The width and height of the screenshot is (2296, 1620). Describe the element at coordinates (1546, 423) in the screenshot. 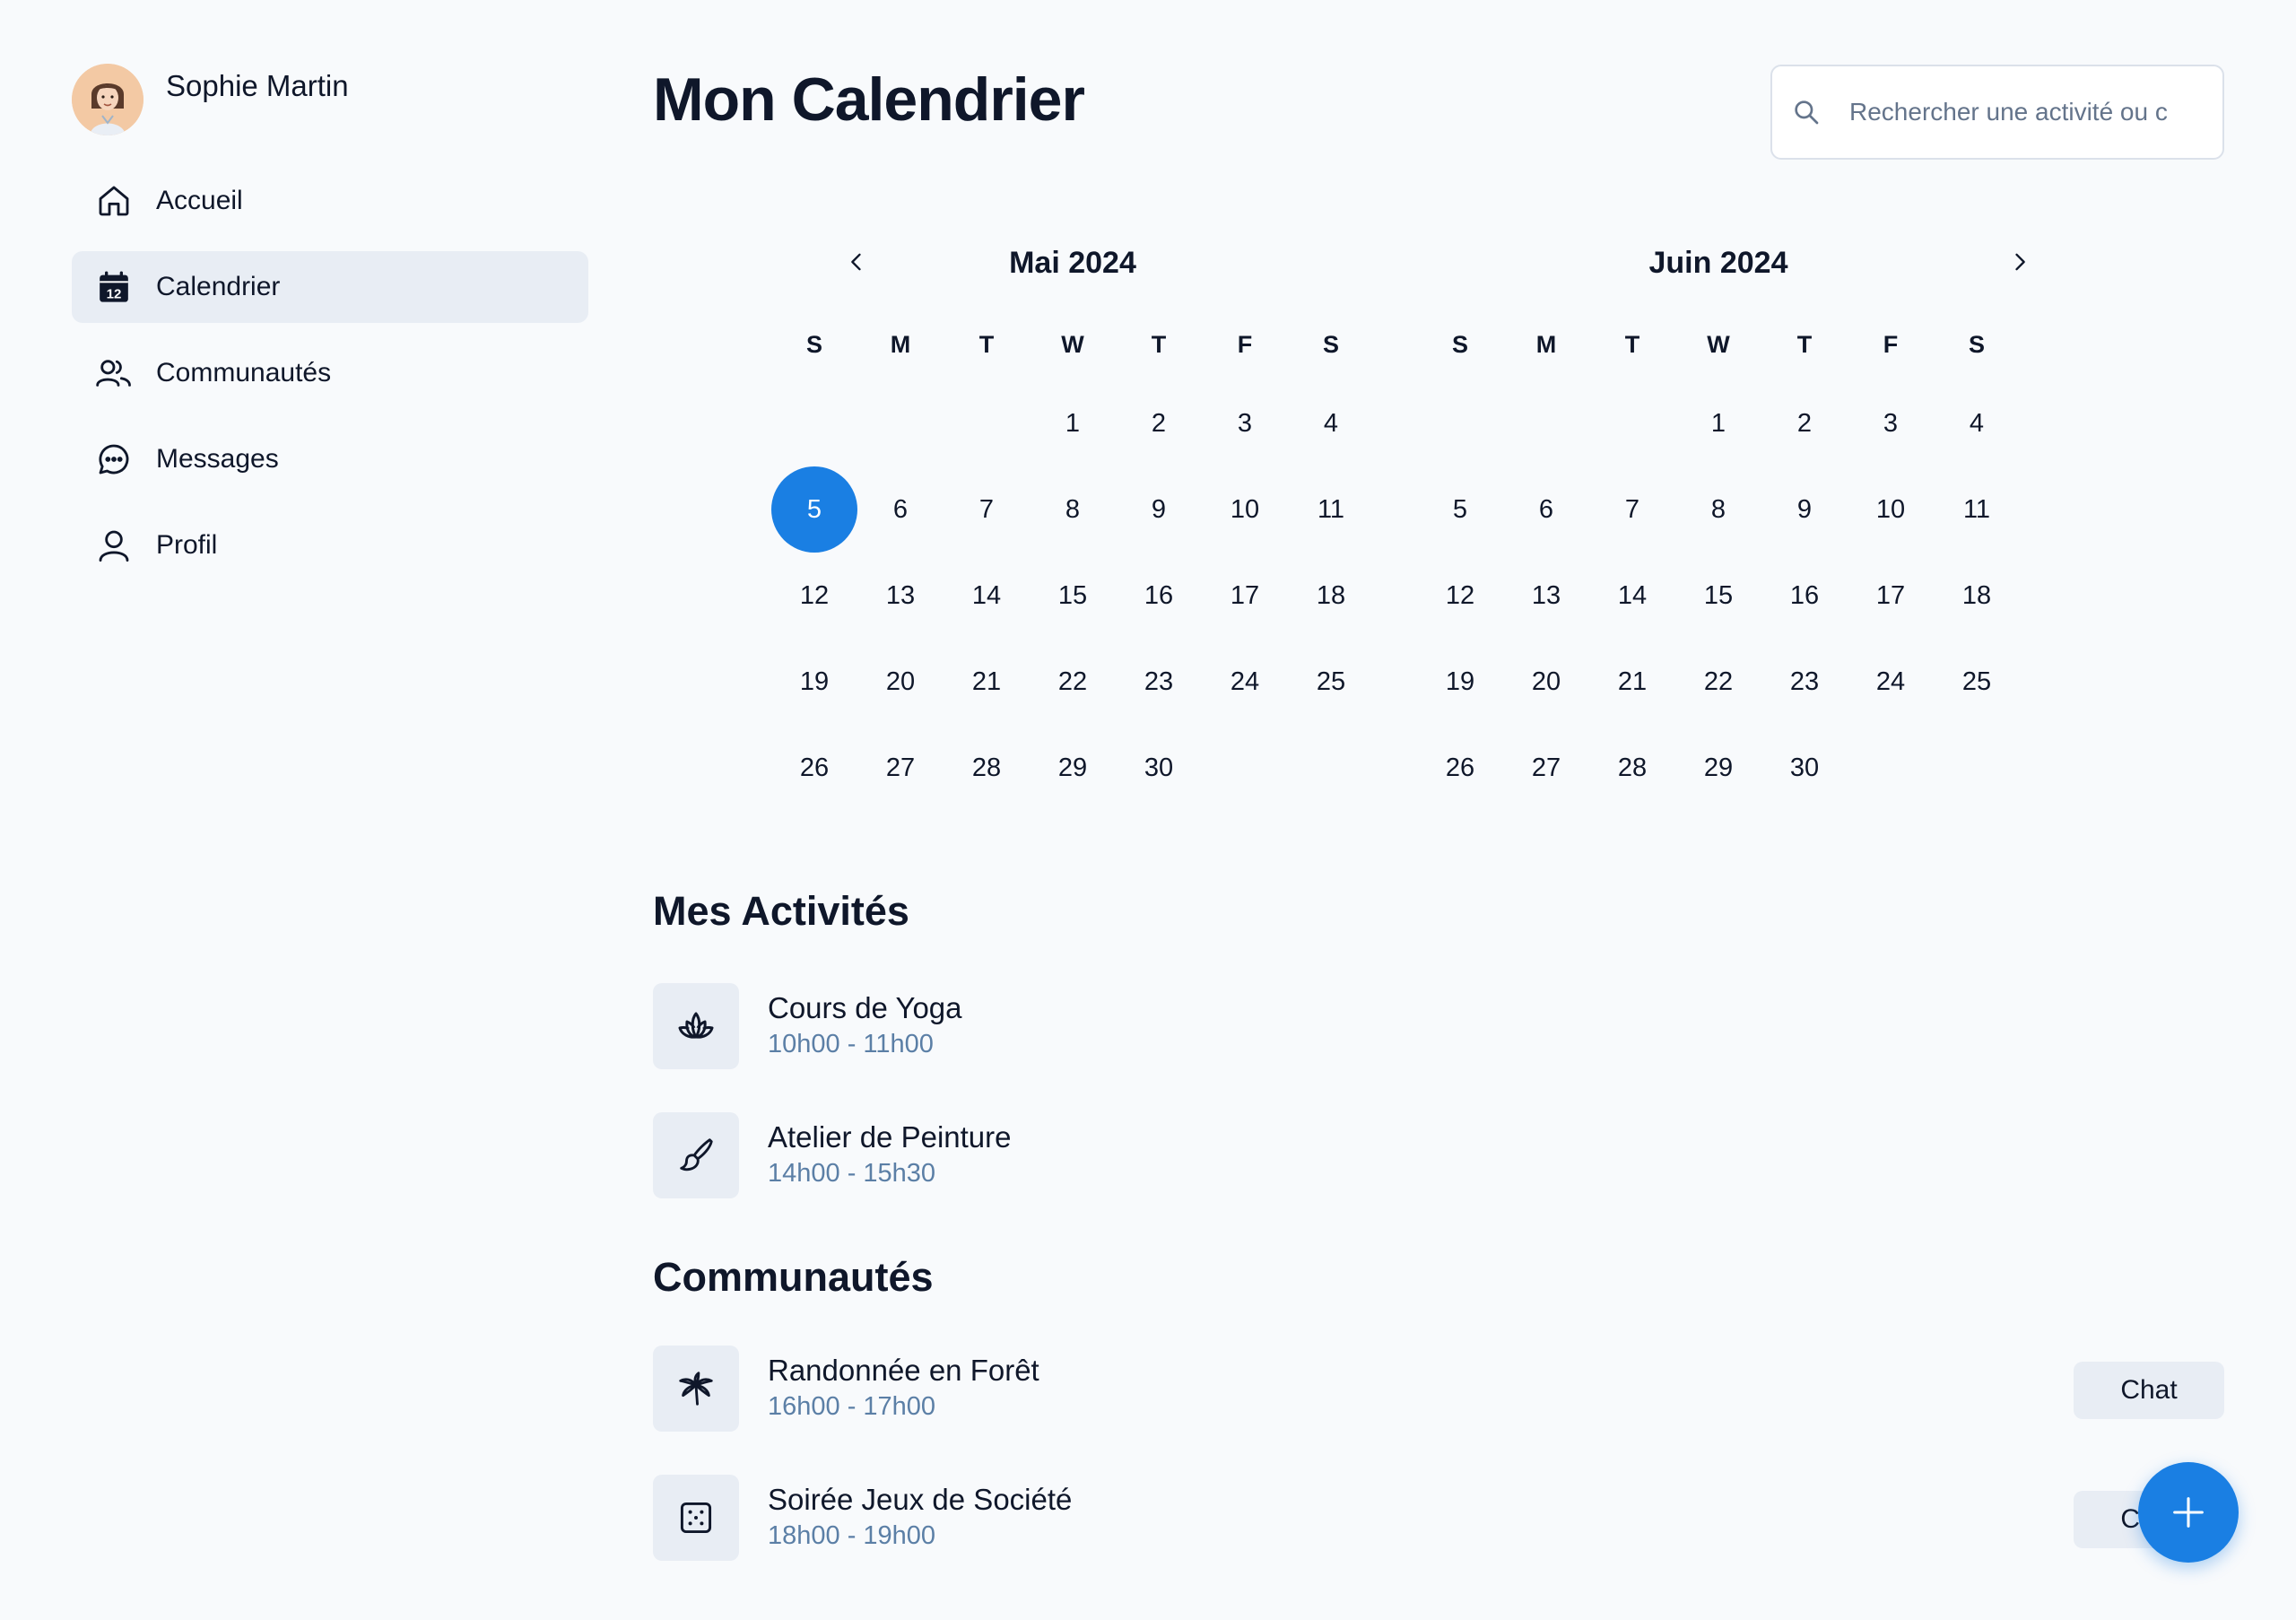

I see `empty-day-cell` at that location.